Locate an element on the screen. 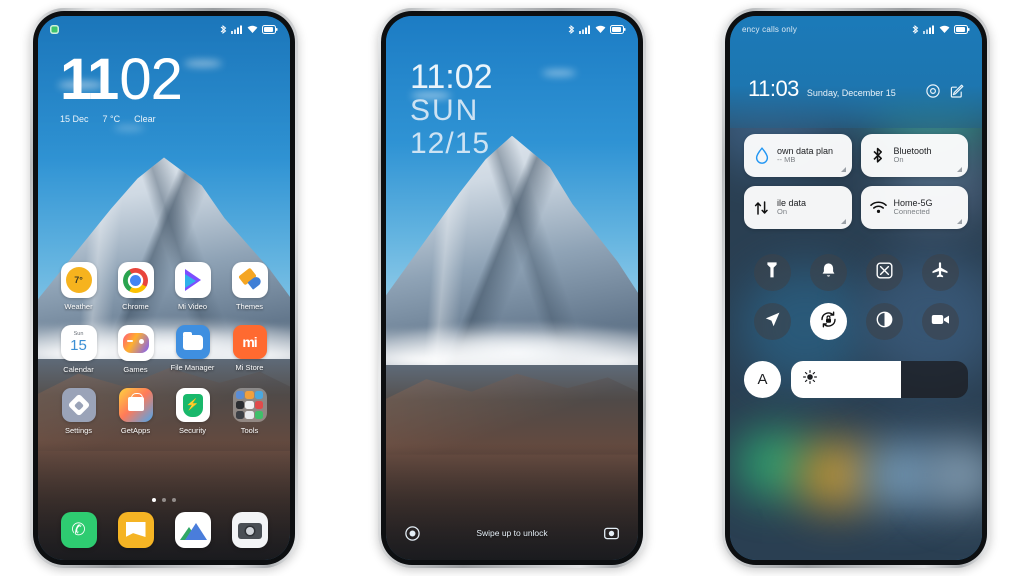 The height and width of the screenshot is (576, 1024). app-security: ⚡ Security is located at coordinates (192, 411).